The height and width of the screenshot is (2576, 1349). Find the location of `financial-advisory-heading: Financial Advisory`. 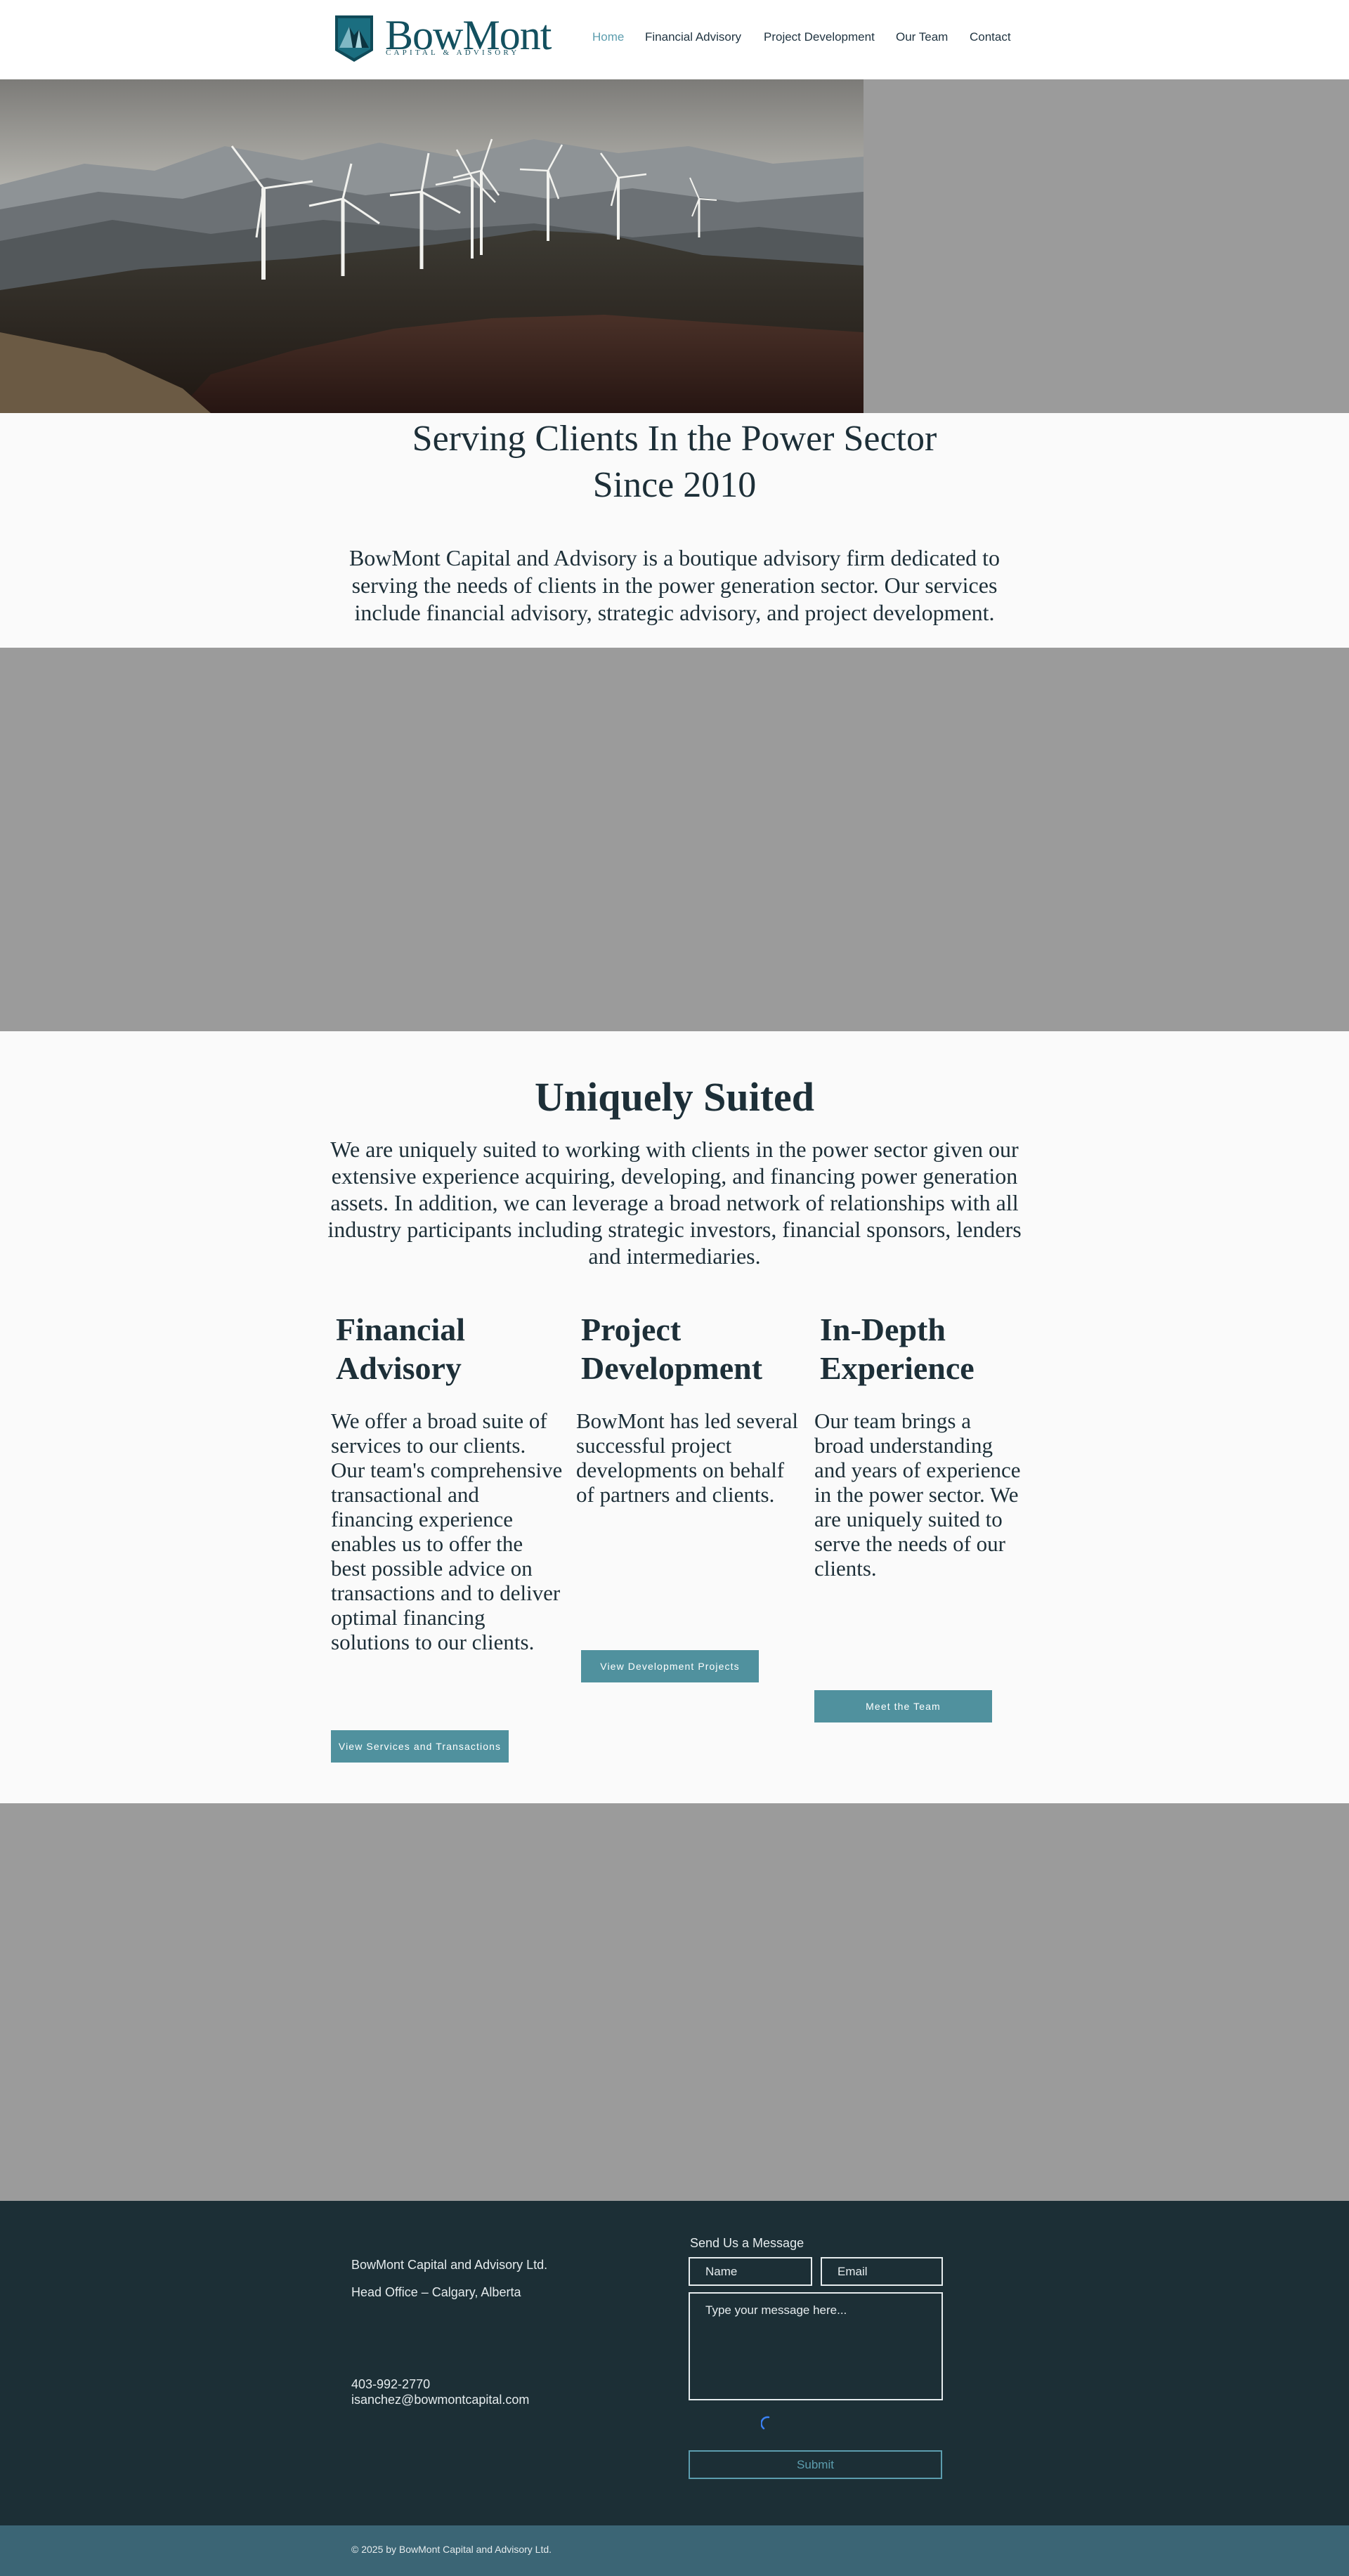

financial-advisory-heading: Financial Advisory is located at coordinates (401, 1349).